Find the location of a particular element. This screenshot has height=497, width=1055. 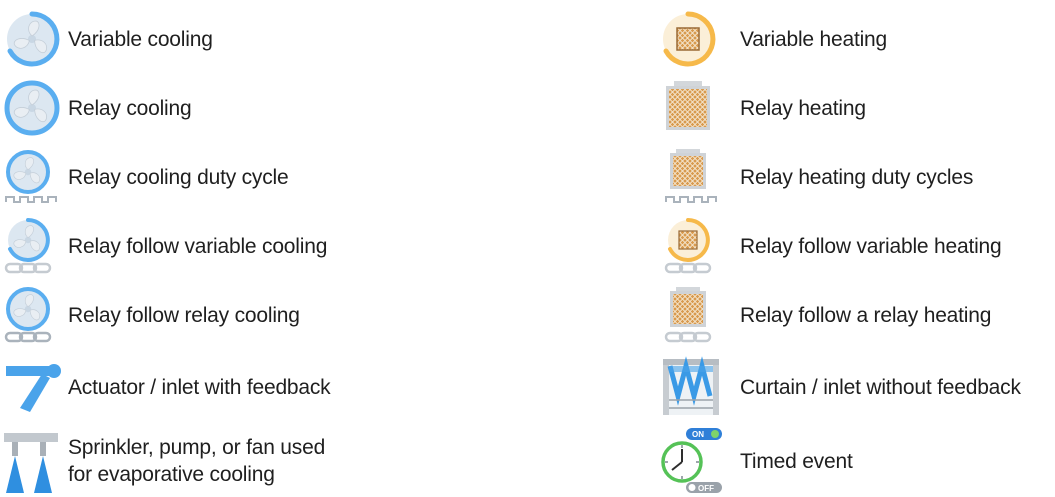

legend-item-relay-cooling: Relay cooling is located at coordinates (96, 108).